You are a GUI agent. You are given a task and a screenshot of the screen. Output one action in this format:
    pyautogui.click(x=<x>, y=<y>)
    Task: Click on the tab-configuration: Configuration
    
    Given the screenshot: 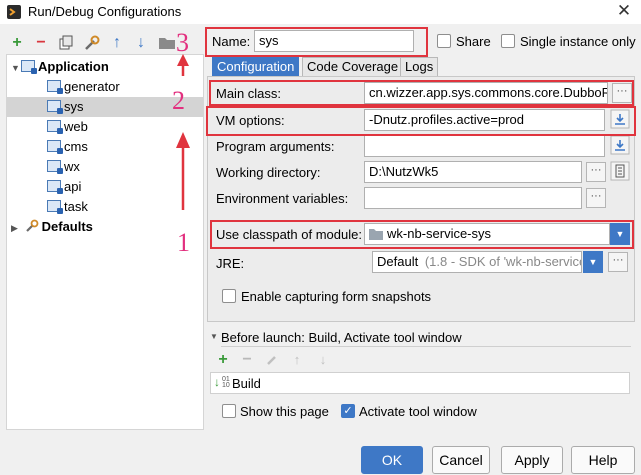 What is the action you would take?
    pyautogui.click(x=256, y=67)
    